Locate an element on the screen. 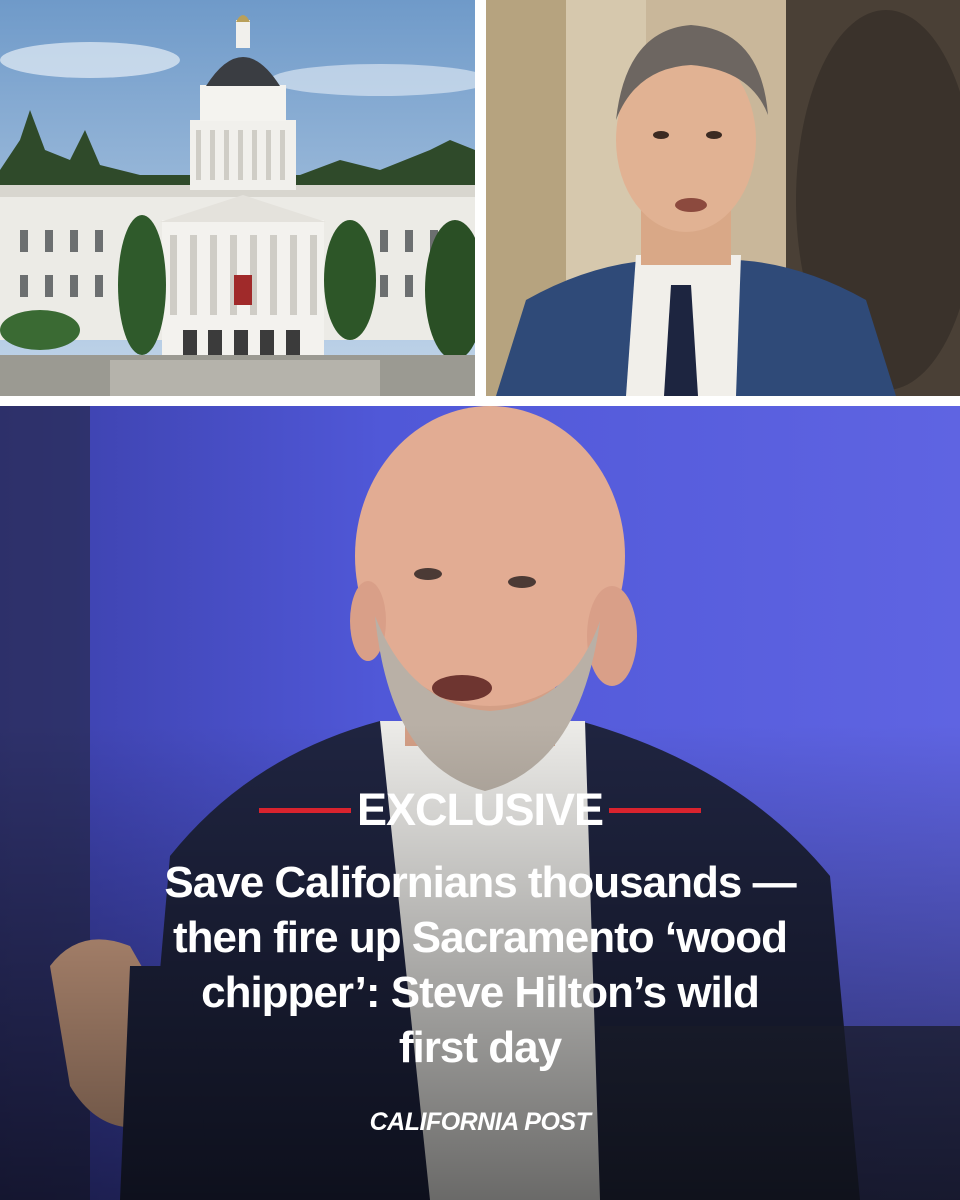 The image size is (960, 1200). kicker-left-rule is located at coordinates (304, 810).